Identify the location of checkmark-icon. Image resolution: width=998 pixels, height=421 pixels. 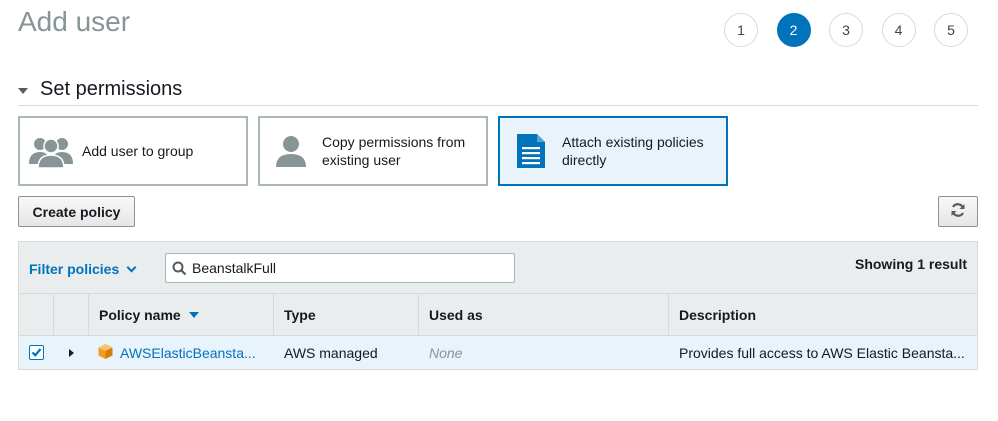
(36, 352).